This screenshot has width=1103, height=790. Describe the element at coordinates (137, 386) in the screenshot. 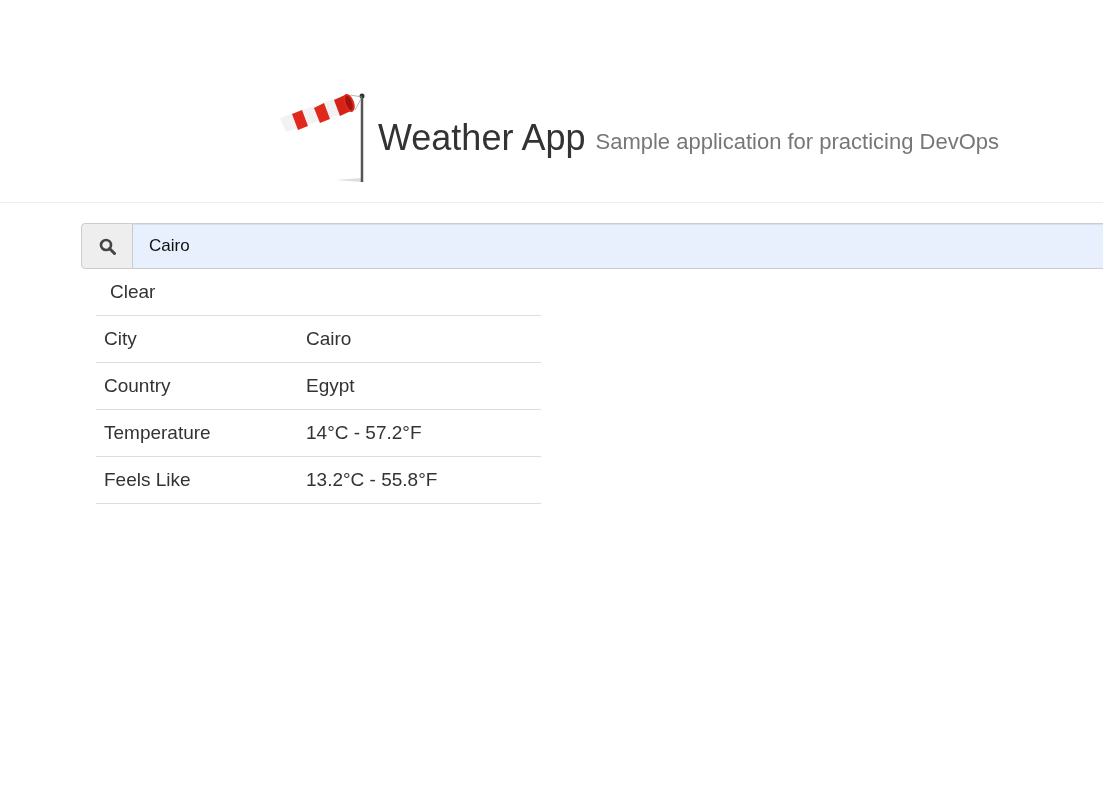

I see `table-cell-text: Country` at that location.